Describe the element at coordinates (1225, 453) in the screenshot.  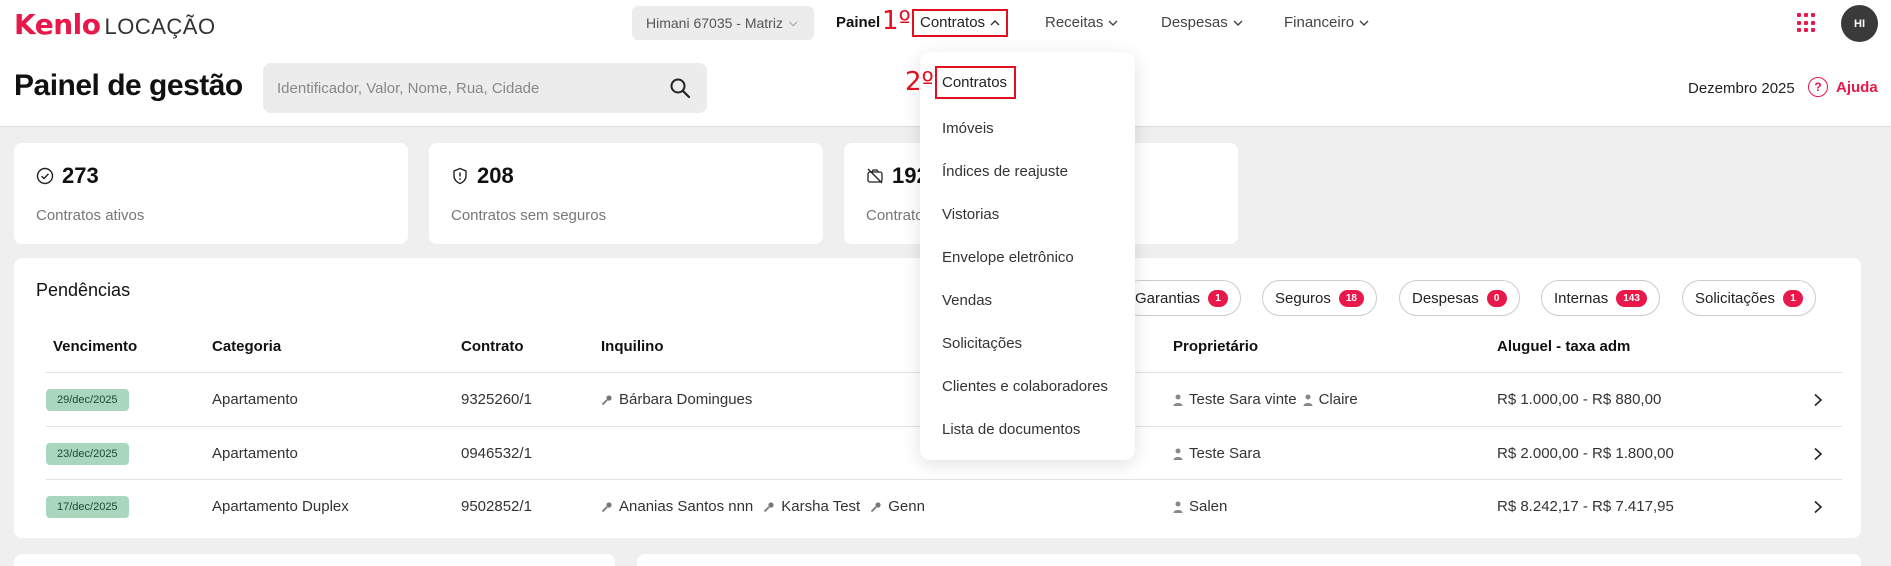
I see `owner-name: Teste Sara` at that location.